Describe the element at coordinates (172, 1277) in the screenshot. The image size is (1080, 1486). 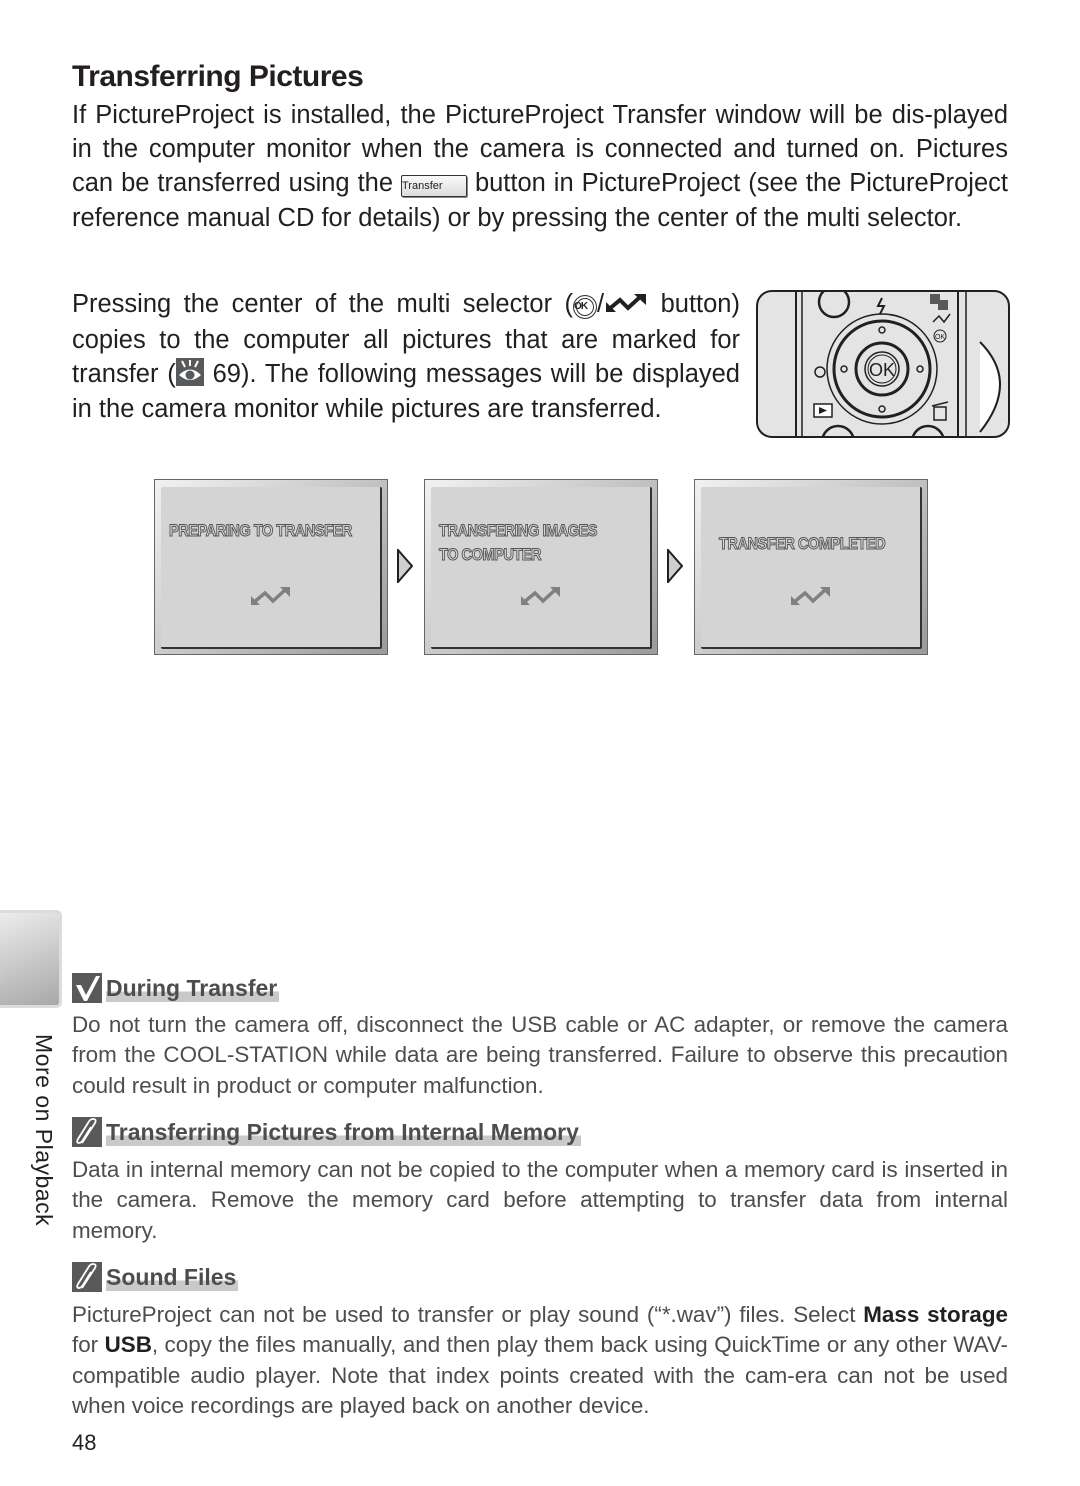
I see `note-title: Sound Files` at that location.